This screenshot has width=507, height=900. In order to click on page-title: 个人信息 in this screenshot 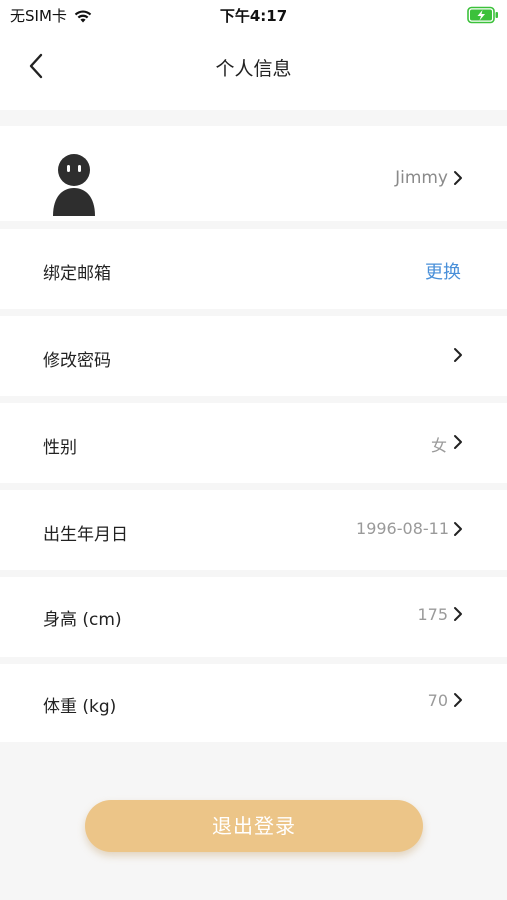, I will do `click(253, 69)`.